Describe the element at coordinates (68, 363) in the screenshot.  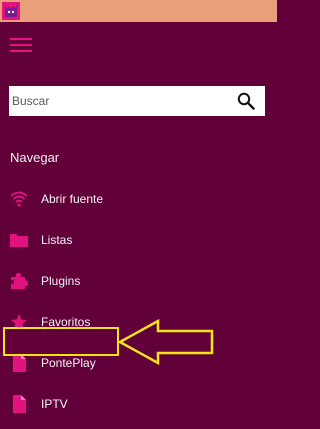
I see `nav-item-label: PontePlay` at that location.